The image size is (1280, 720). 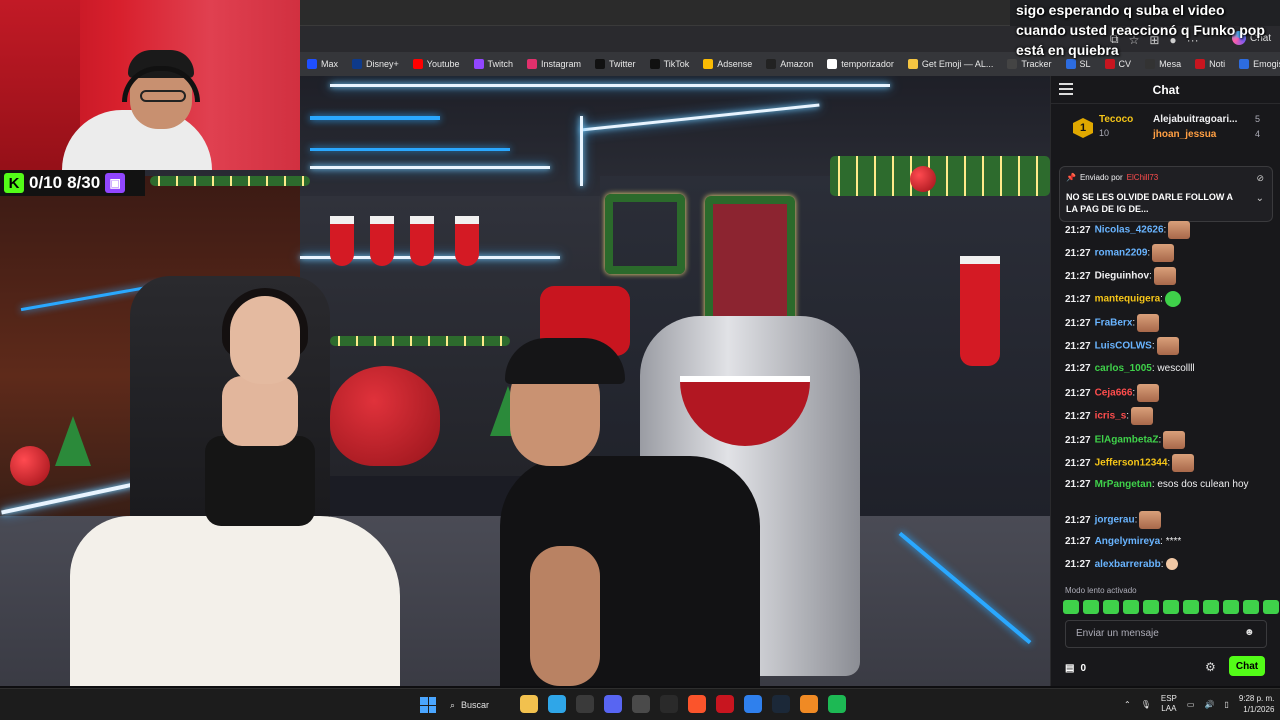 What do you see at coordinates (809, 704) in the screenshot?
I see `vlc-icon` at bounding box center [809, 704].